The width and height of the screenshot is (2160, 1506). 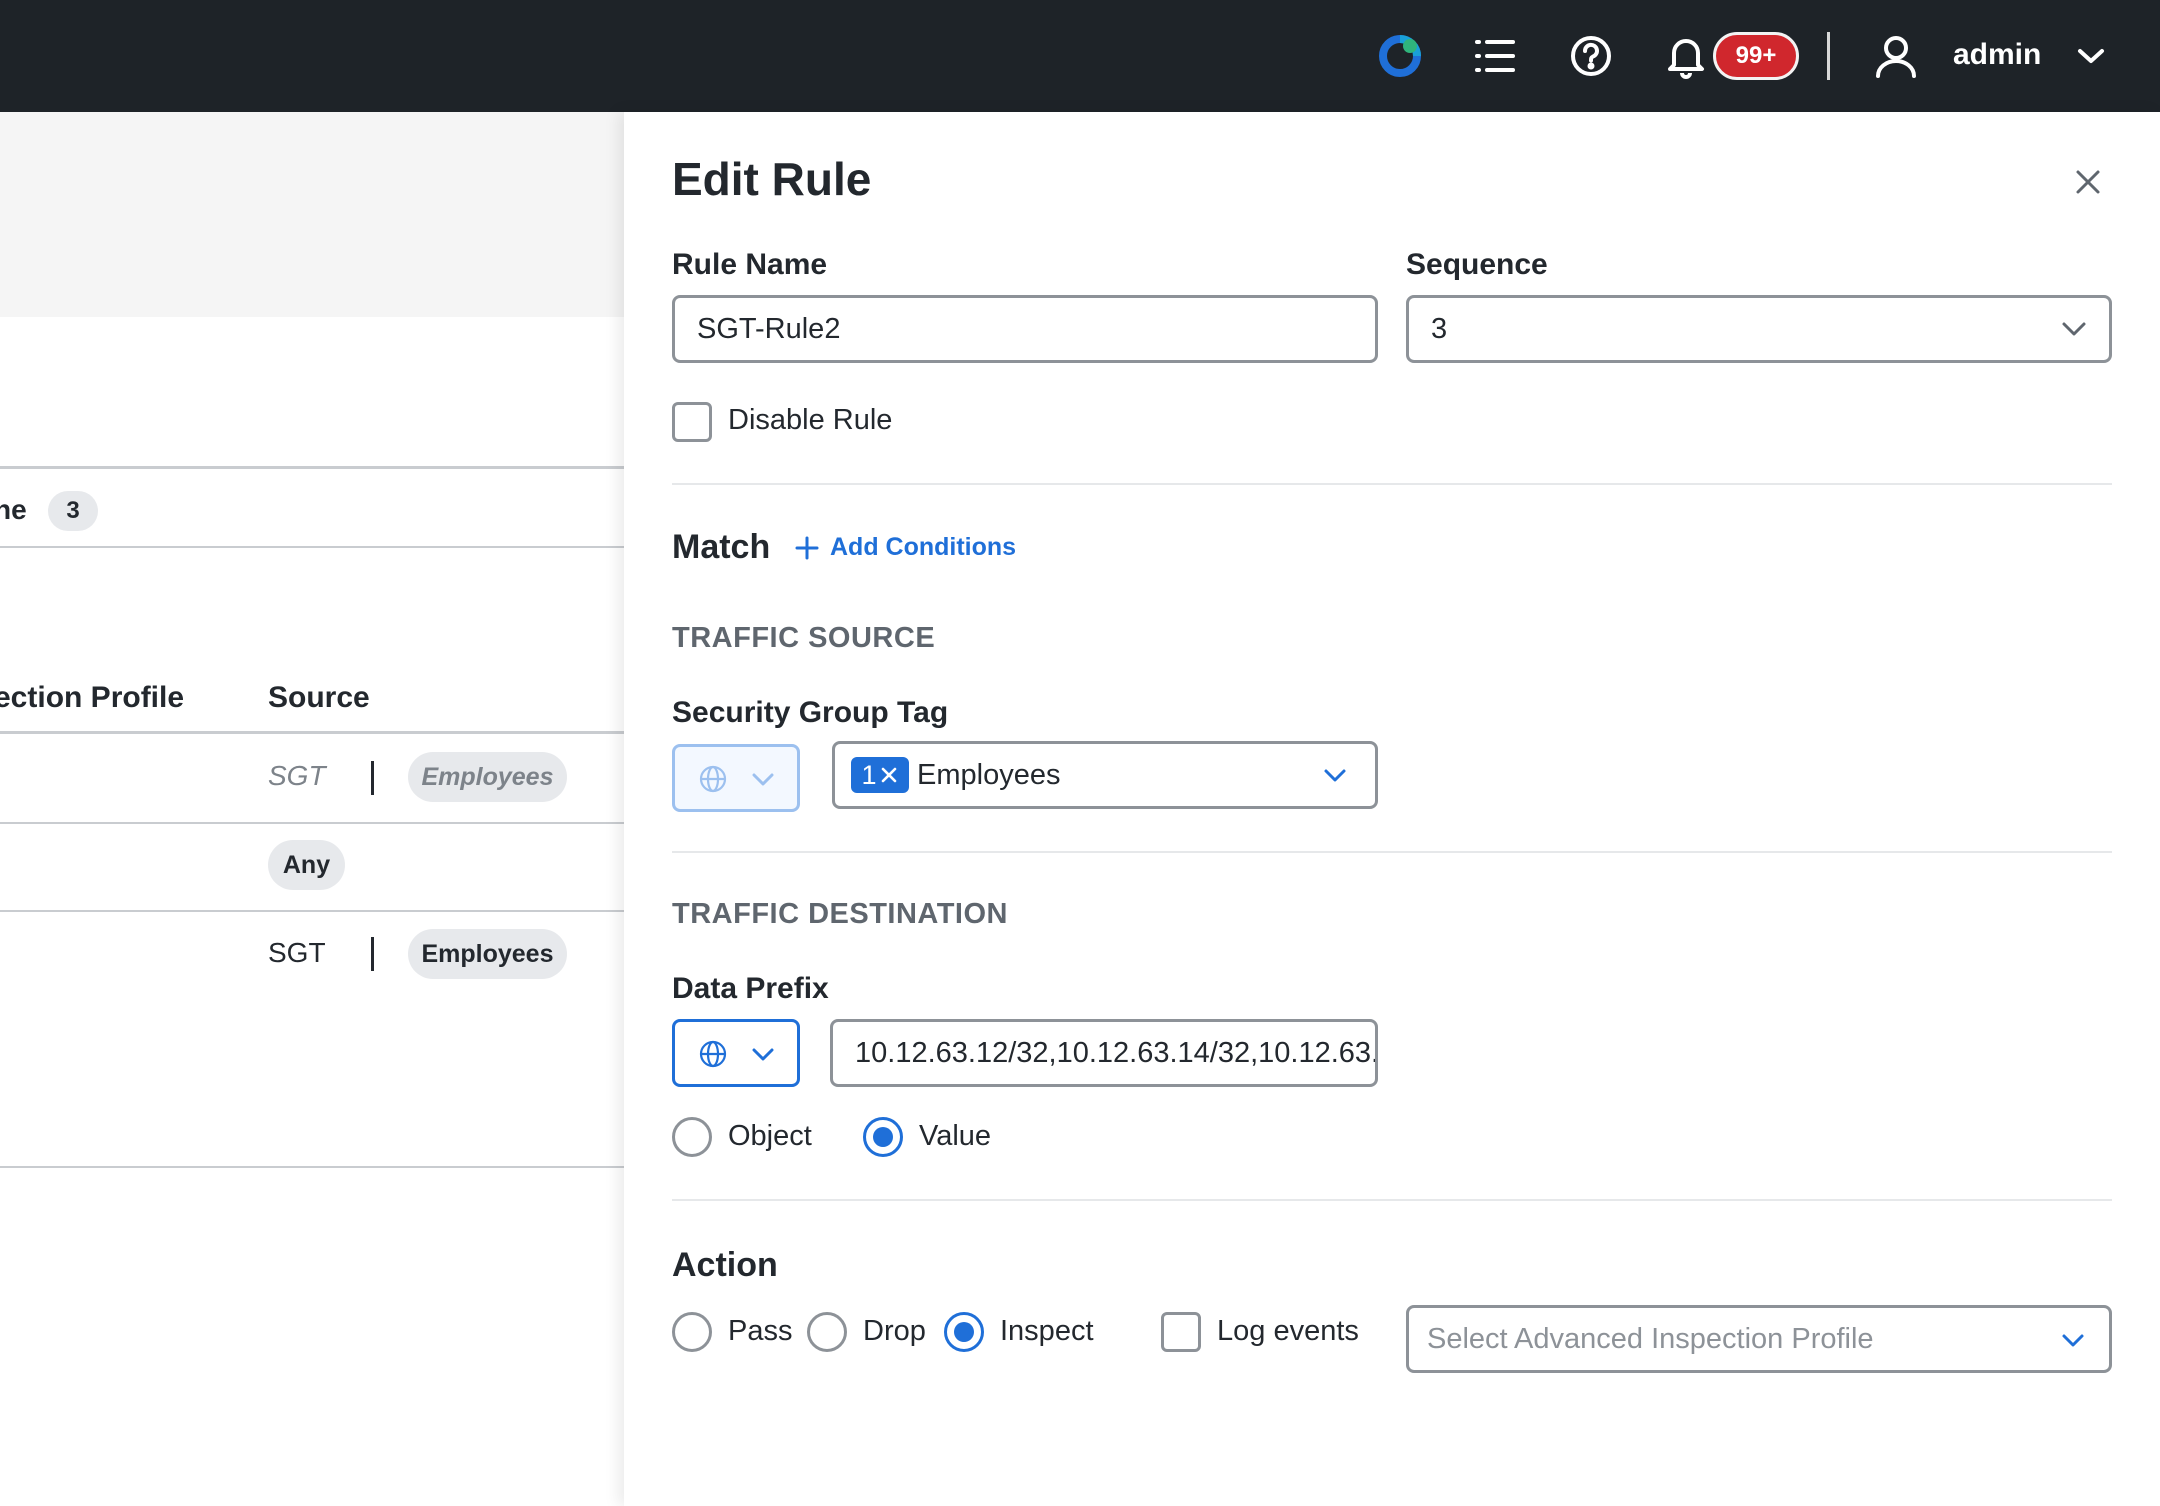 I want to click on value-radio-label: Value, so click(x=955, y=1136).